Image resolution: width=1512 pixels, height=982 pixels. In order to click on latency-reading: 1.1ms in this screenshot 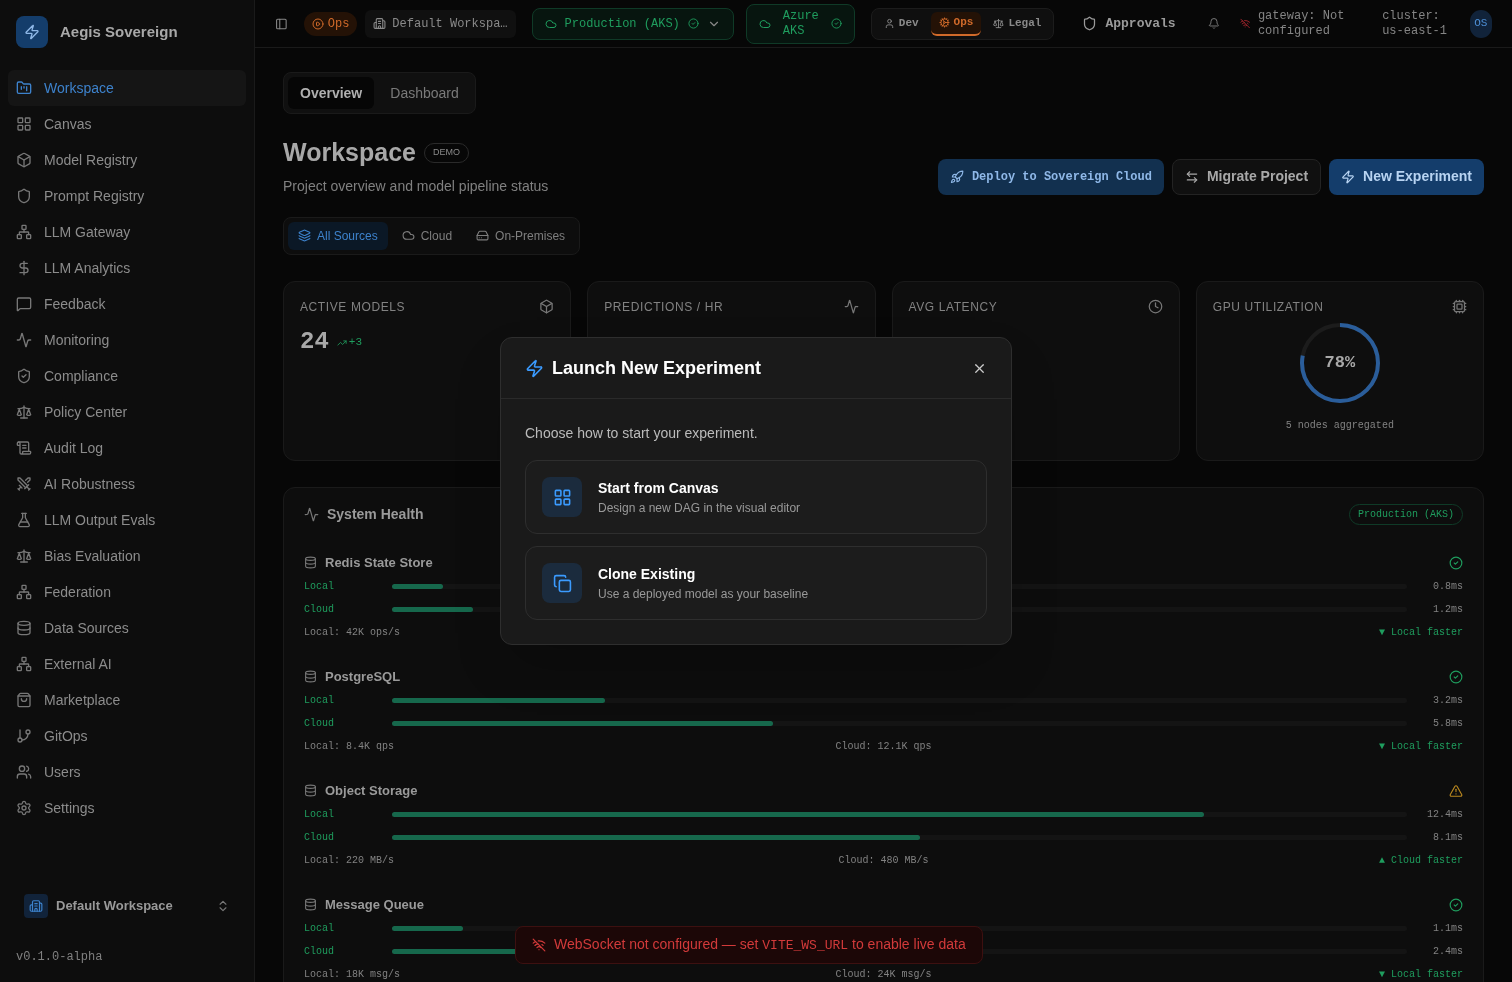, I will do `click(1447, 928)`.